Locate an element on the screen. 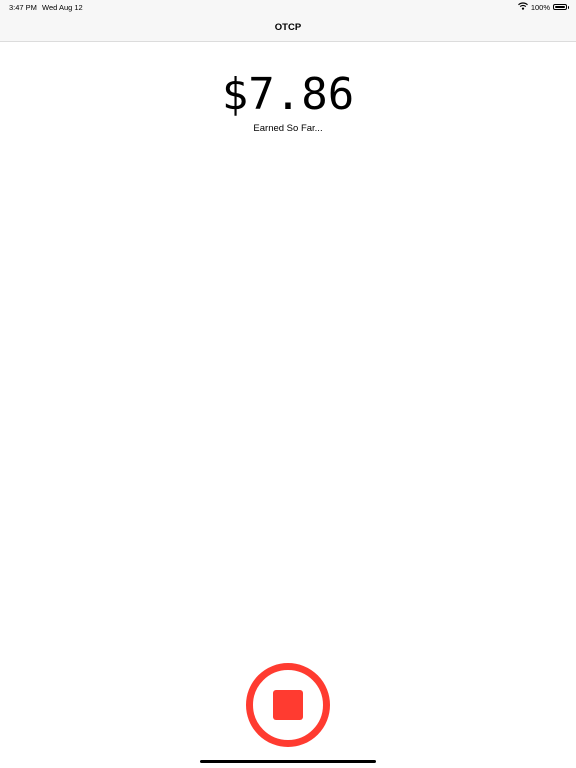 The height and width of the screenshot is (768, 576). stop-icon is located at coordinates (288, 705).